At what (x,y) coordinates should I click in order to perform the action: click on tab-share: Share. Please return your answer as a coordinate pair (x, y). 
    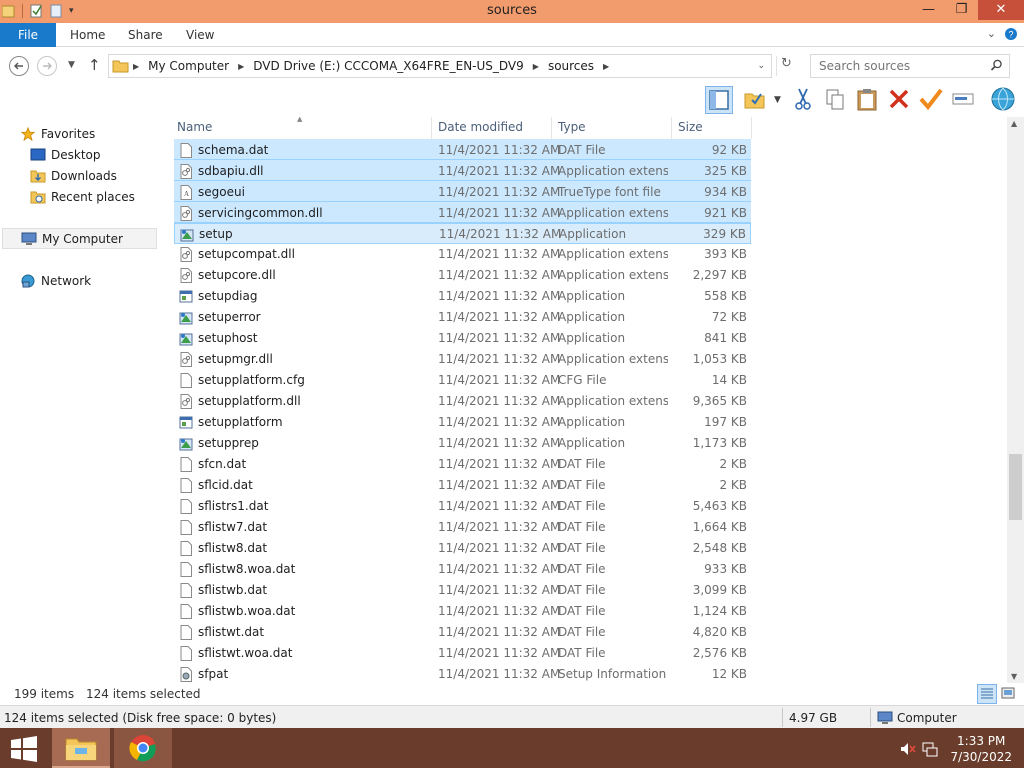
    Looking at the image, I should click on (145, 35).